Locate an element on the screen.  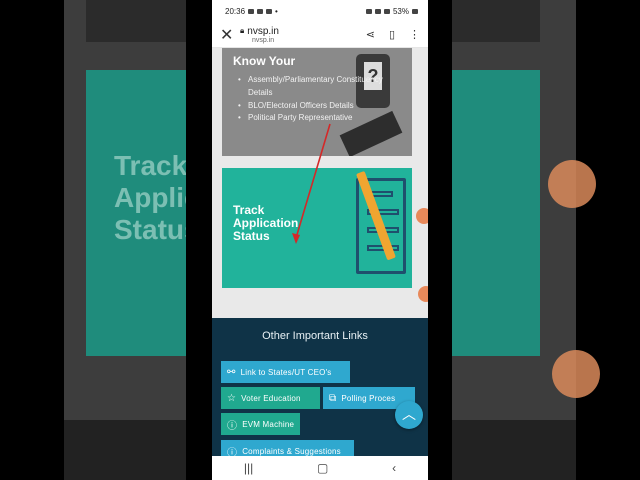
url-subtitle: nvsp.in is located at coordinates (263, 40).